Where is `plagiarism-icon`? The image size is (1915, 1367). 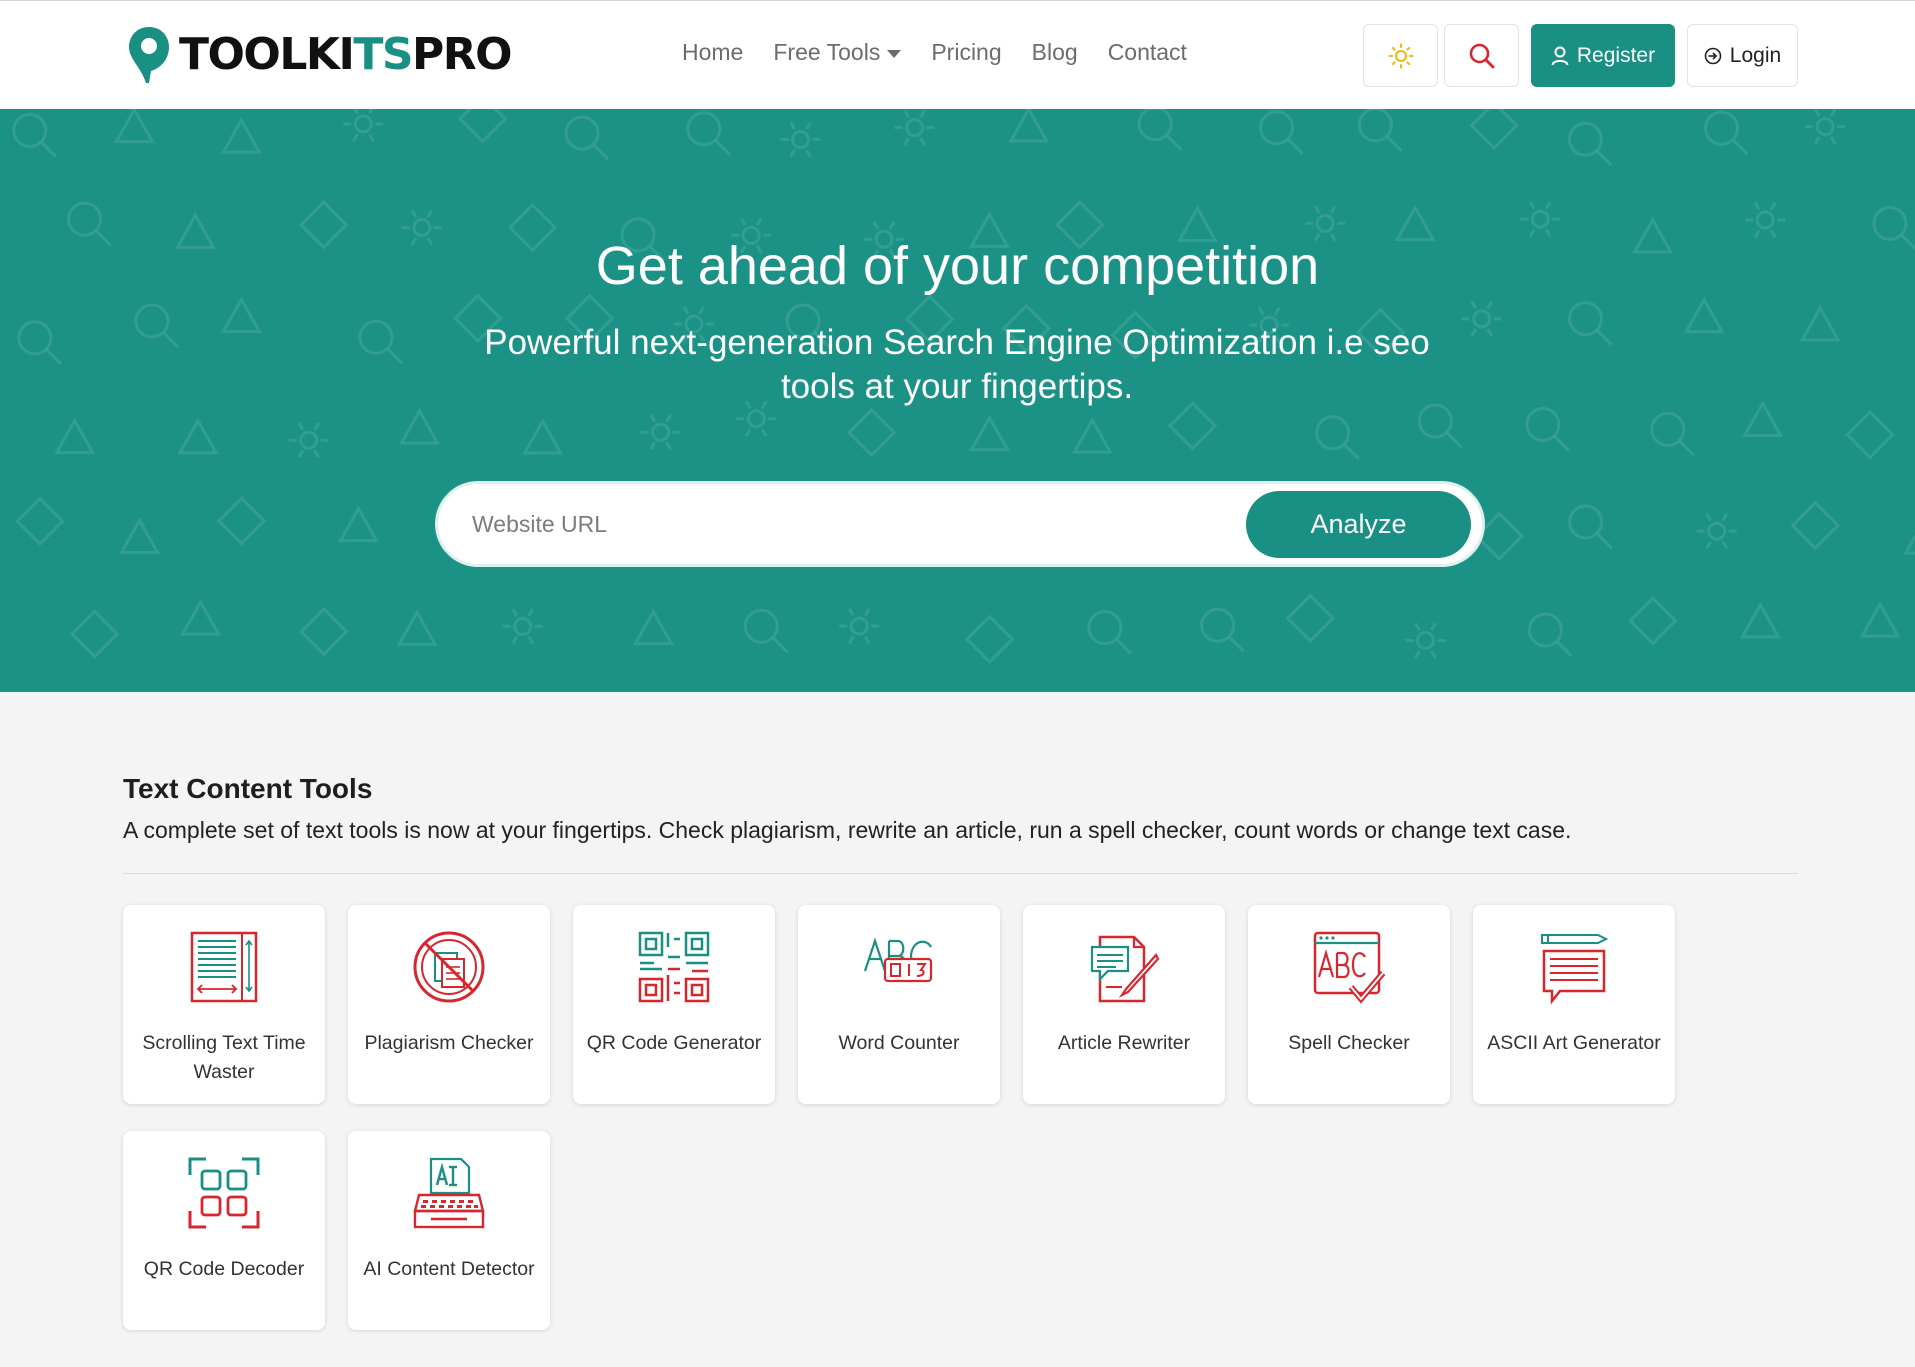
plagiarism-icon is located at coordinates (449, 967).